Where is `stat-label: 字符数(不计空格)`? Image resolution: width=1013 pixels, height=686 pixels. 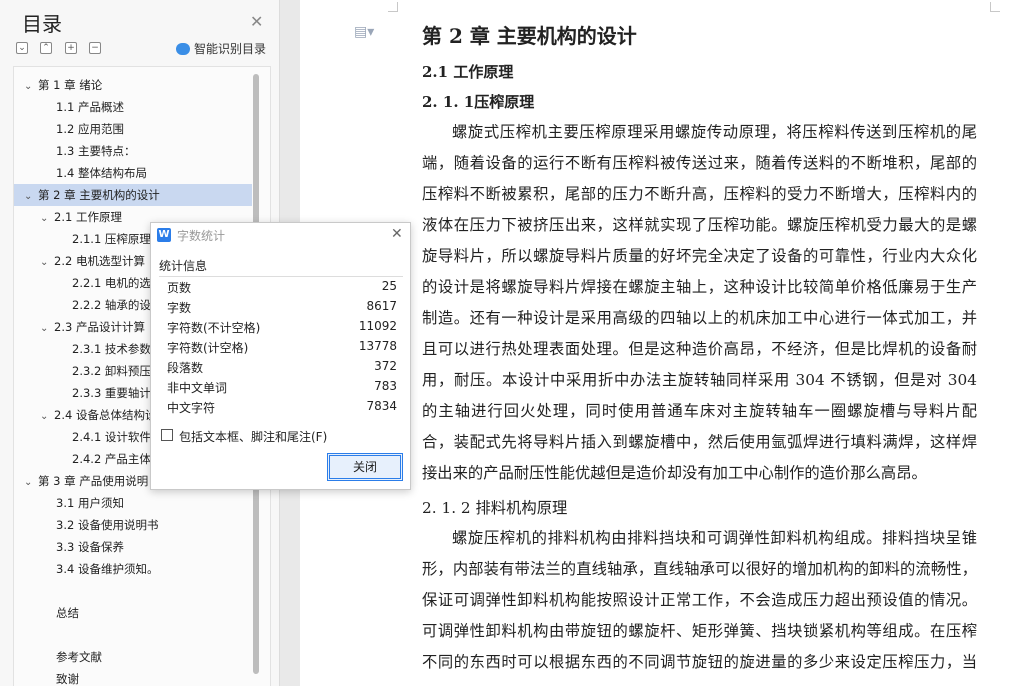
stat-label: 字符数(不计空格) is located at coordinates (214, 328).